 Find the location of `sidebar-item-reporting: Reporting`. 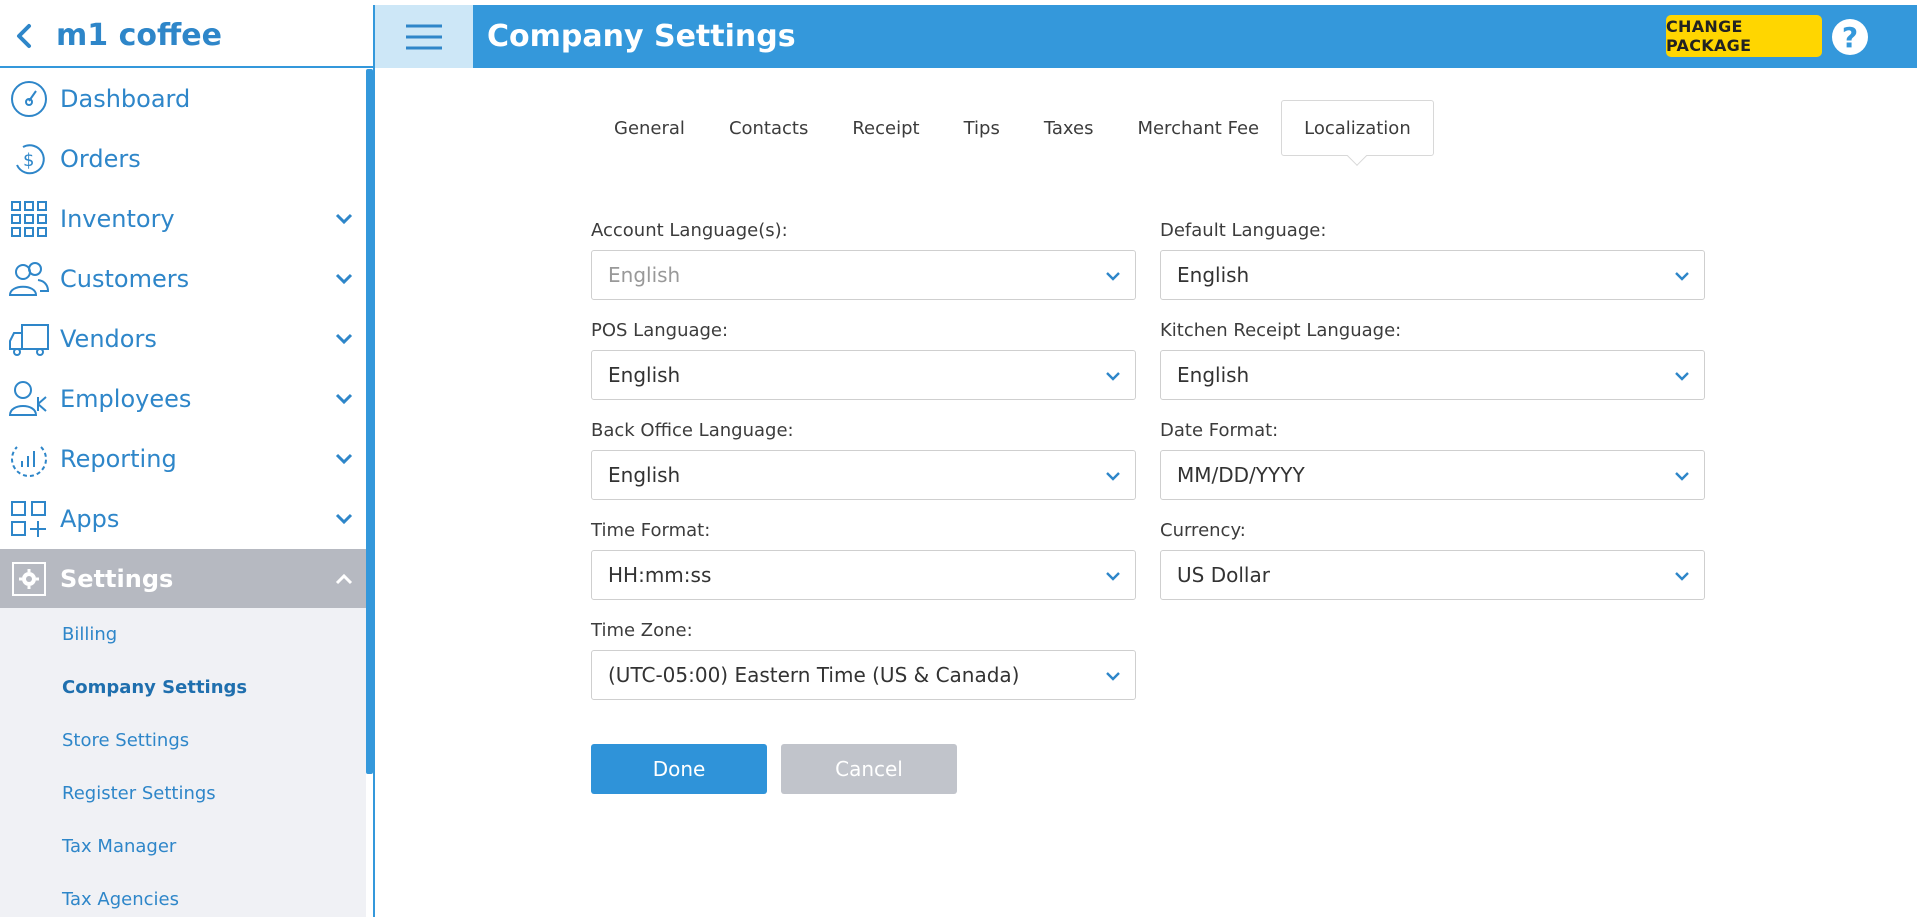

sidebar-item-reporting: Reporting is located at coordinates (183, 459).